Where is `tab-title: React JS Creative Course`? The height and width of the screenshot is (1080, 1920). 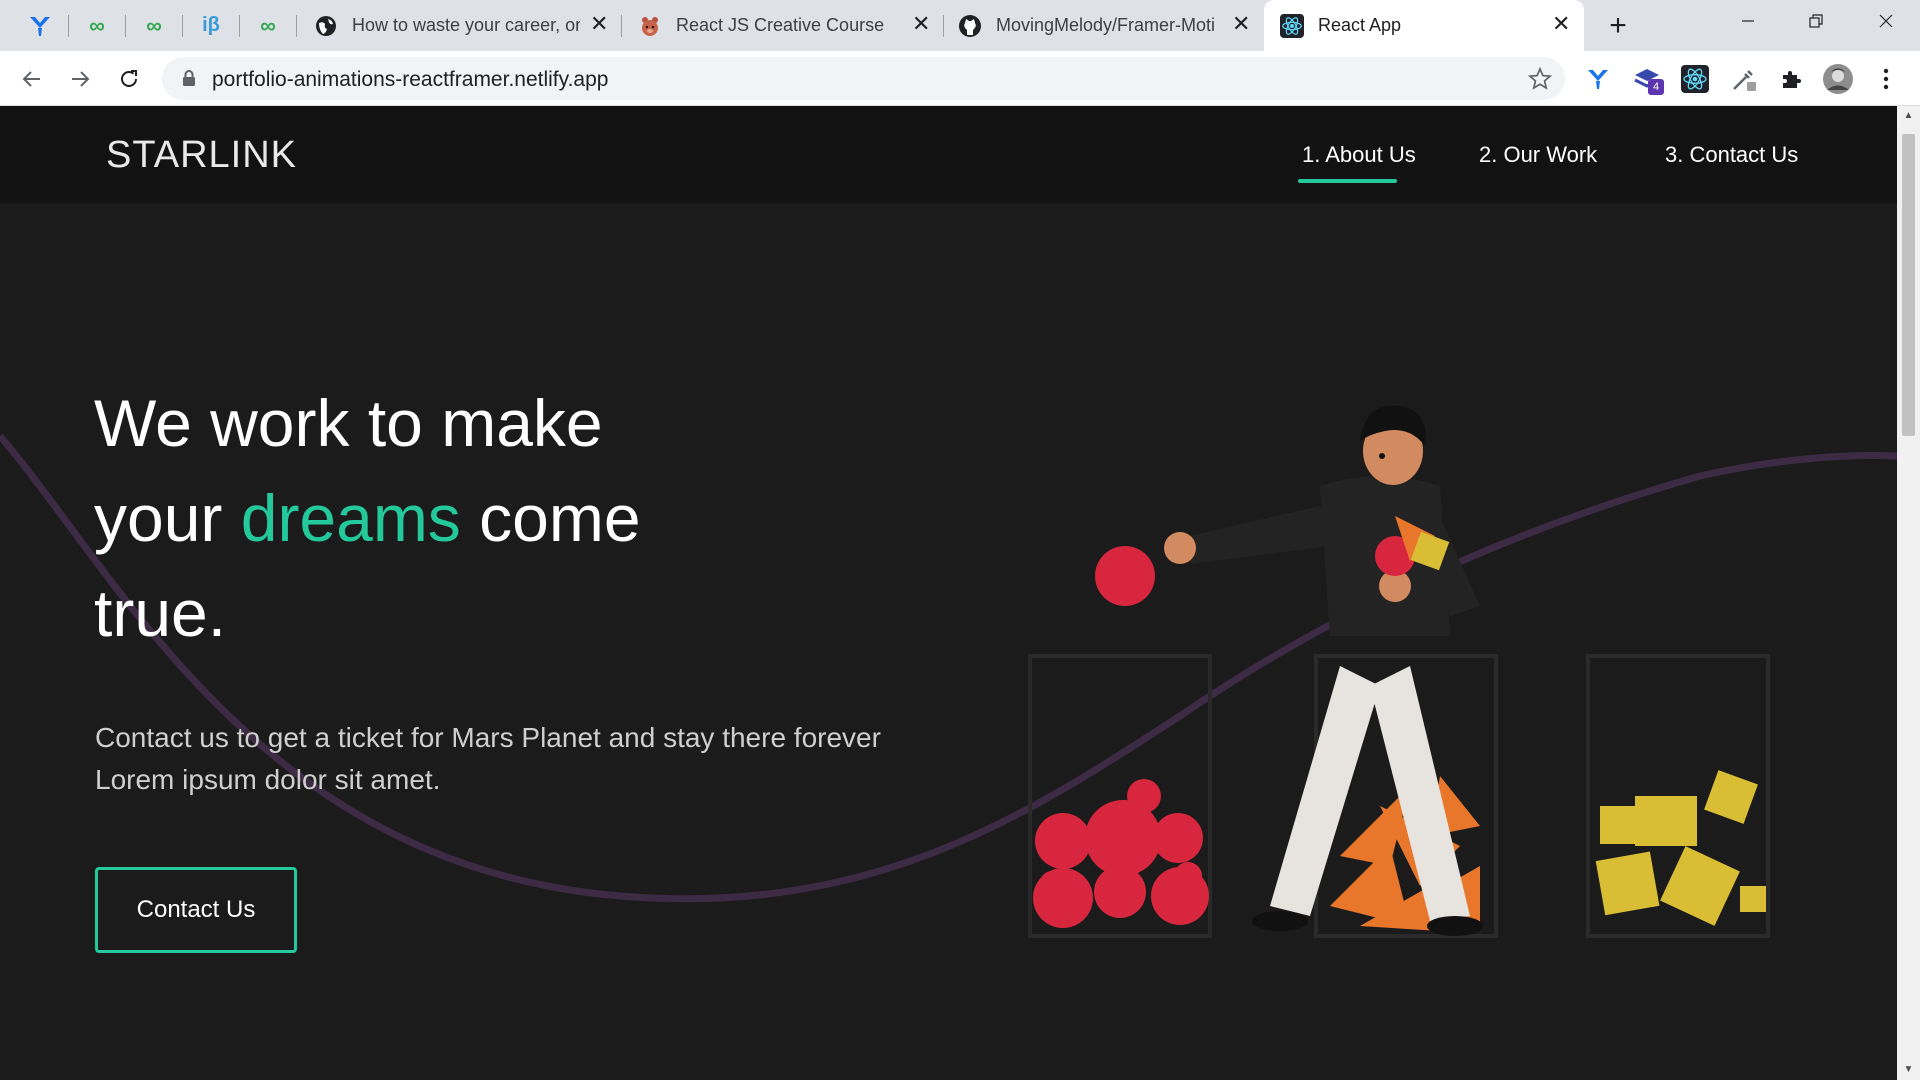 tab-title: React JS Creative Course is located at coordinates (780, 25).